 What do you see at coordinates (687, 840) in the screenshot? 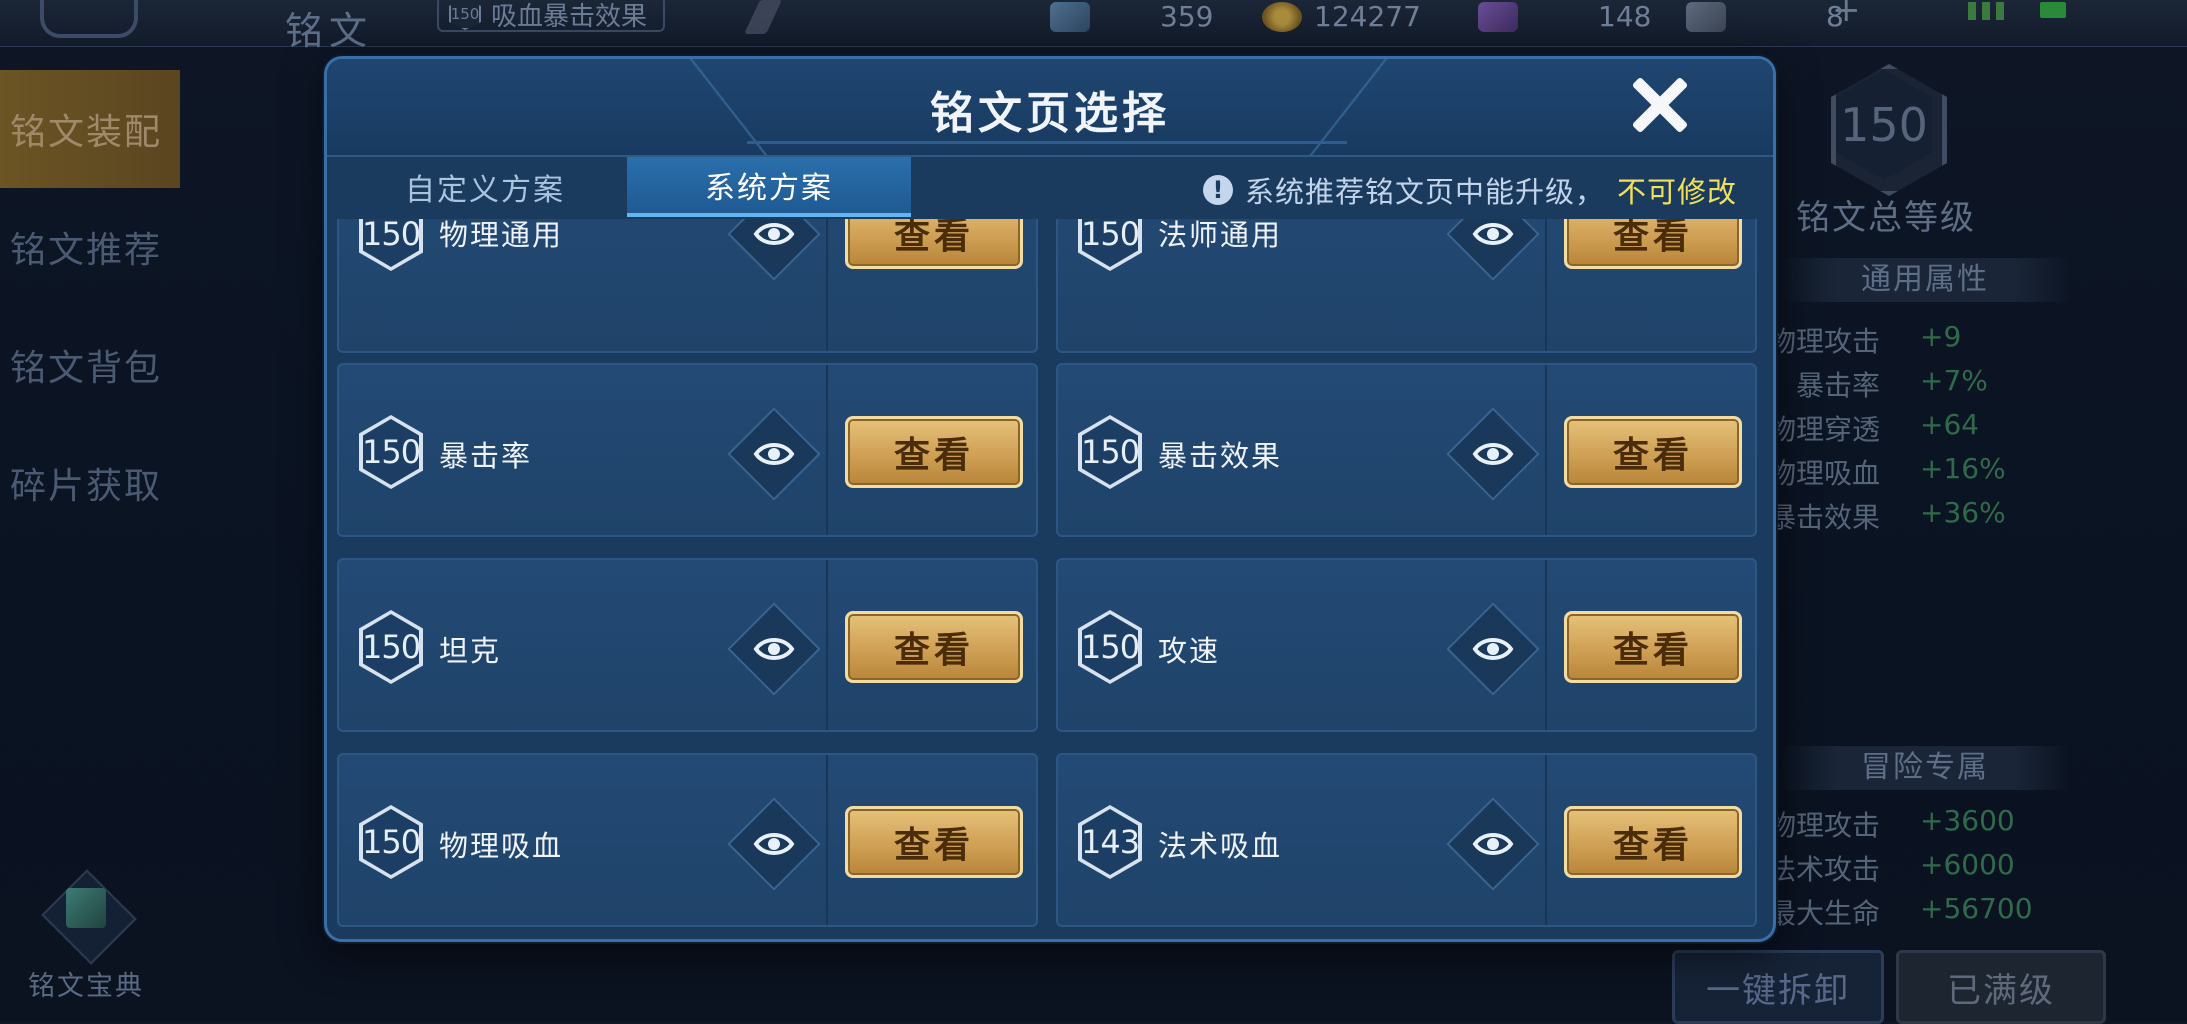
I see `rune-page-card: 150 物理吸血 查看` at bounding box center [687, 840].